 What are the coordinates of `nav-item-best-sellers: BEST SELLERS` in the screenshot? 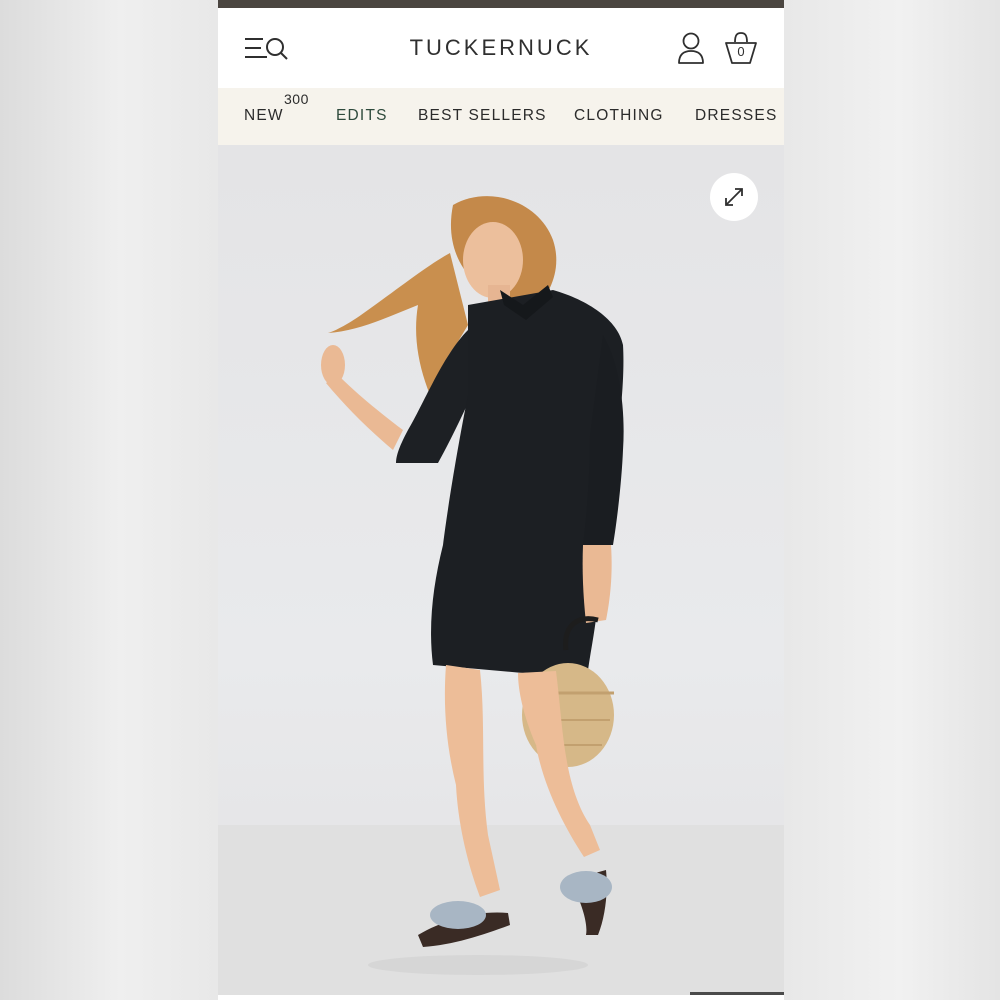 It's located at (482, 116).